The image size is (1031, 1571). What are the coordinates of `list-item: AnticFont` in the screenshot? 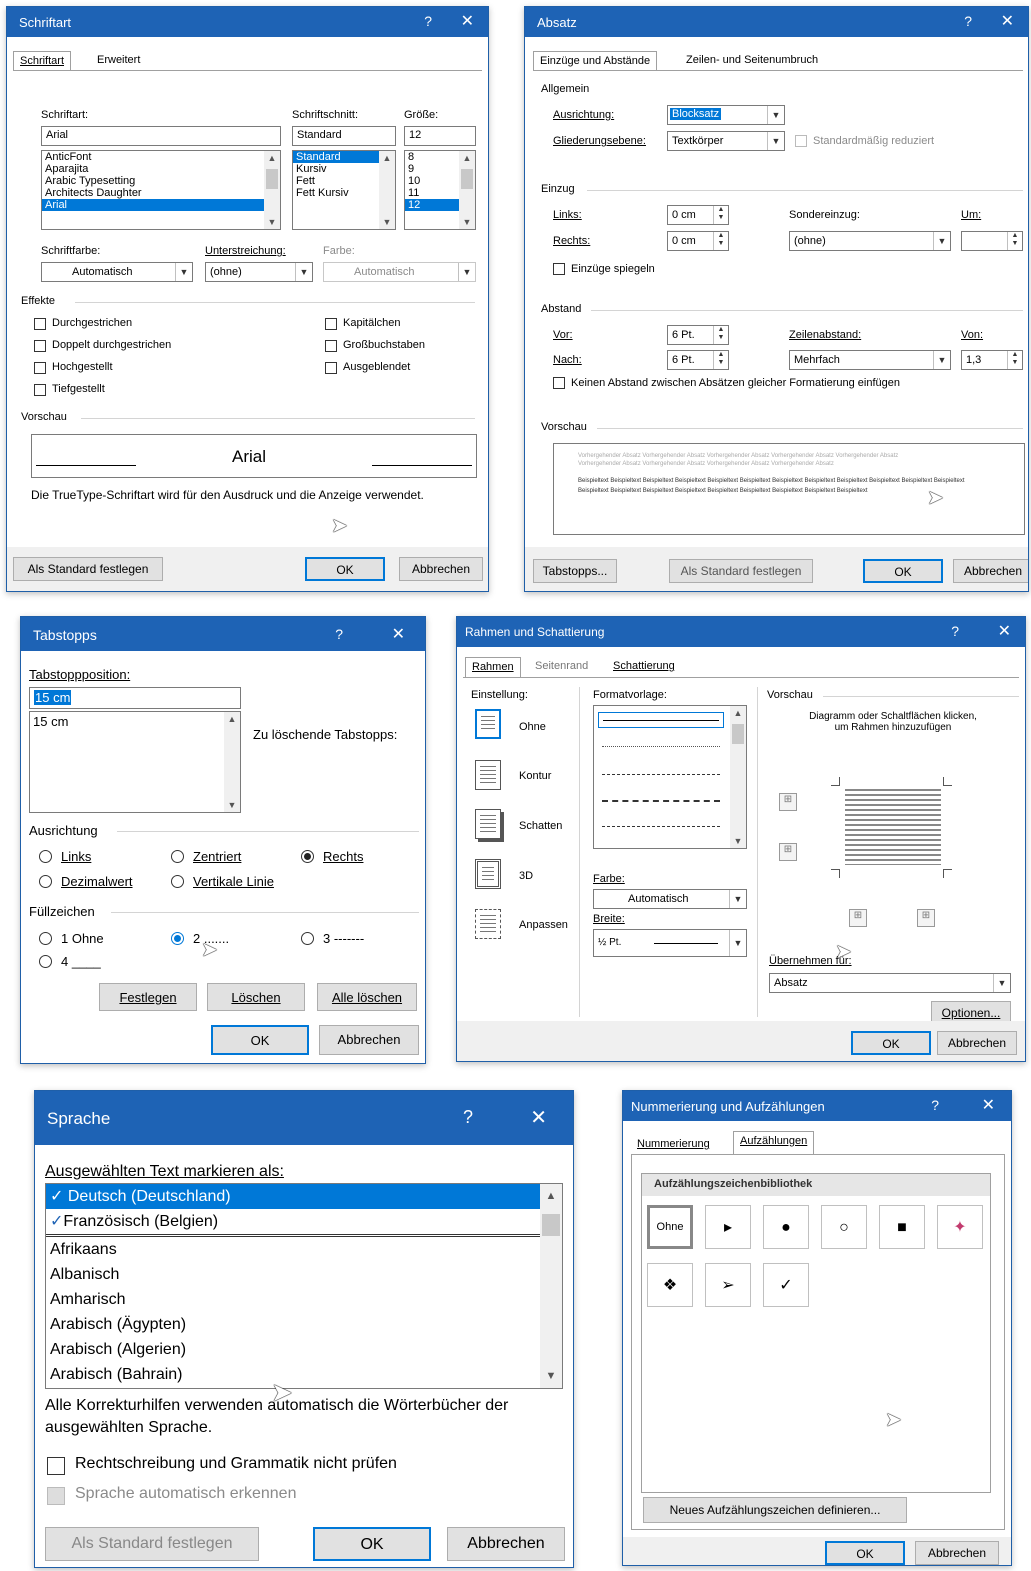 It's located at (161, 157).